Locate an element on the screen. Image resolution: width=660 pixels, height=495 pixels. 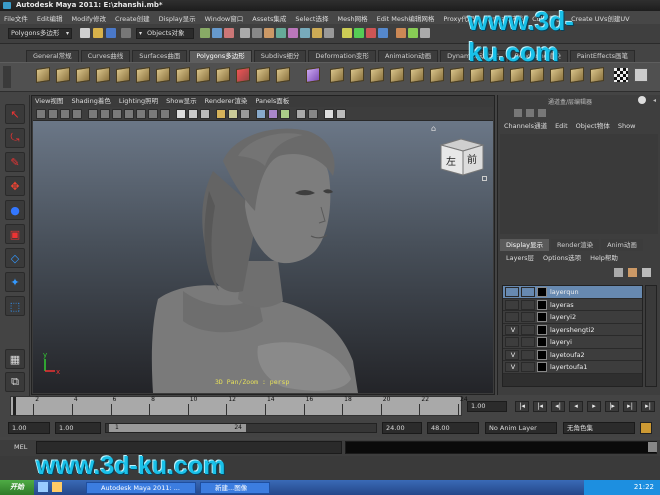
tab-render-layers: Render渲染 is located at coordinates (575, 245).